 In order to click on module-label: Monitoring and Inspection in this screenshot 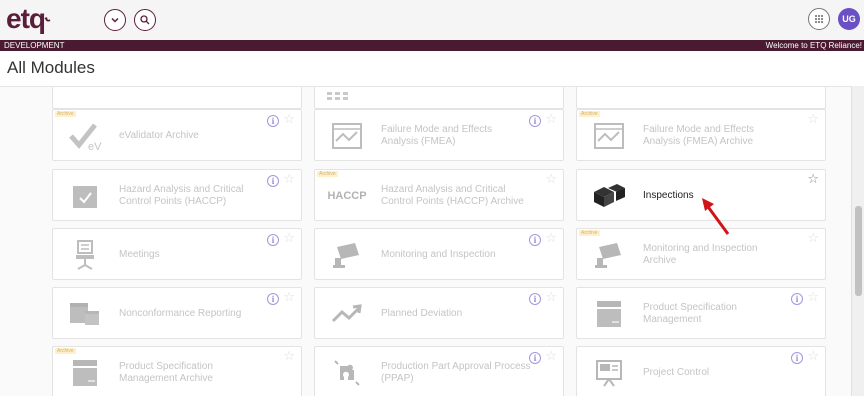, I will do `click(438, 254)`.